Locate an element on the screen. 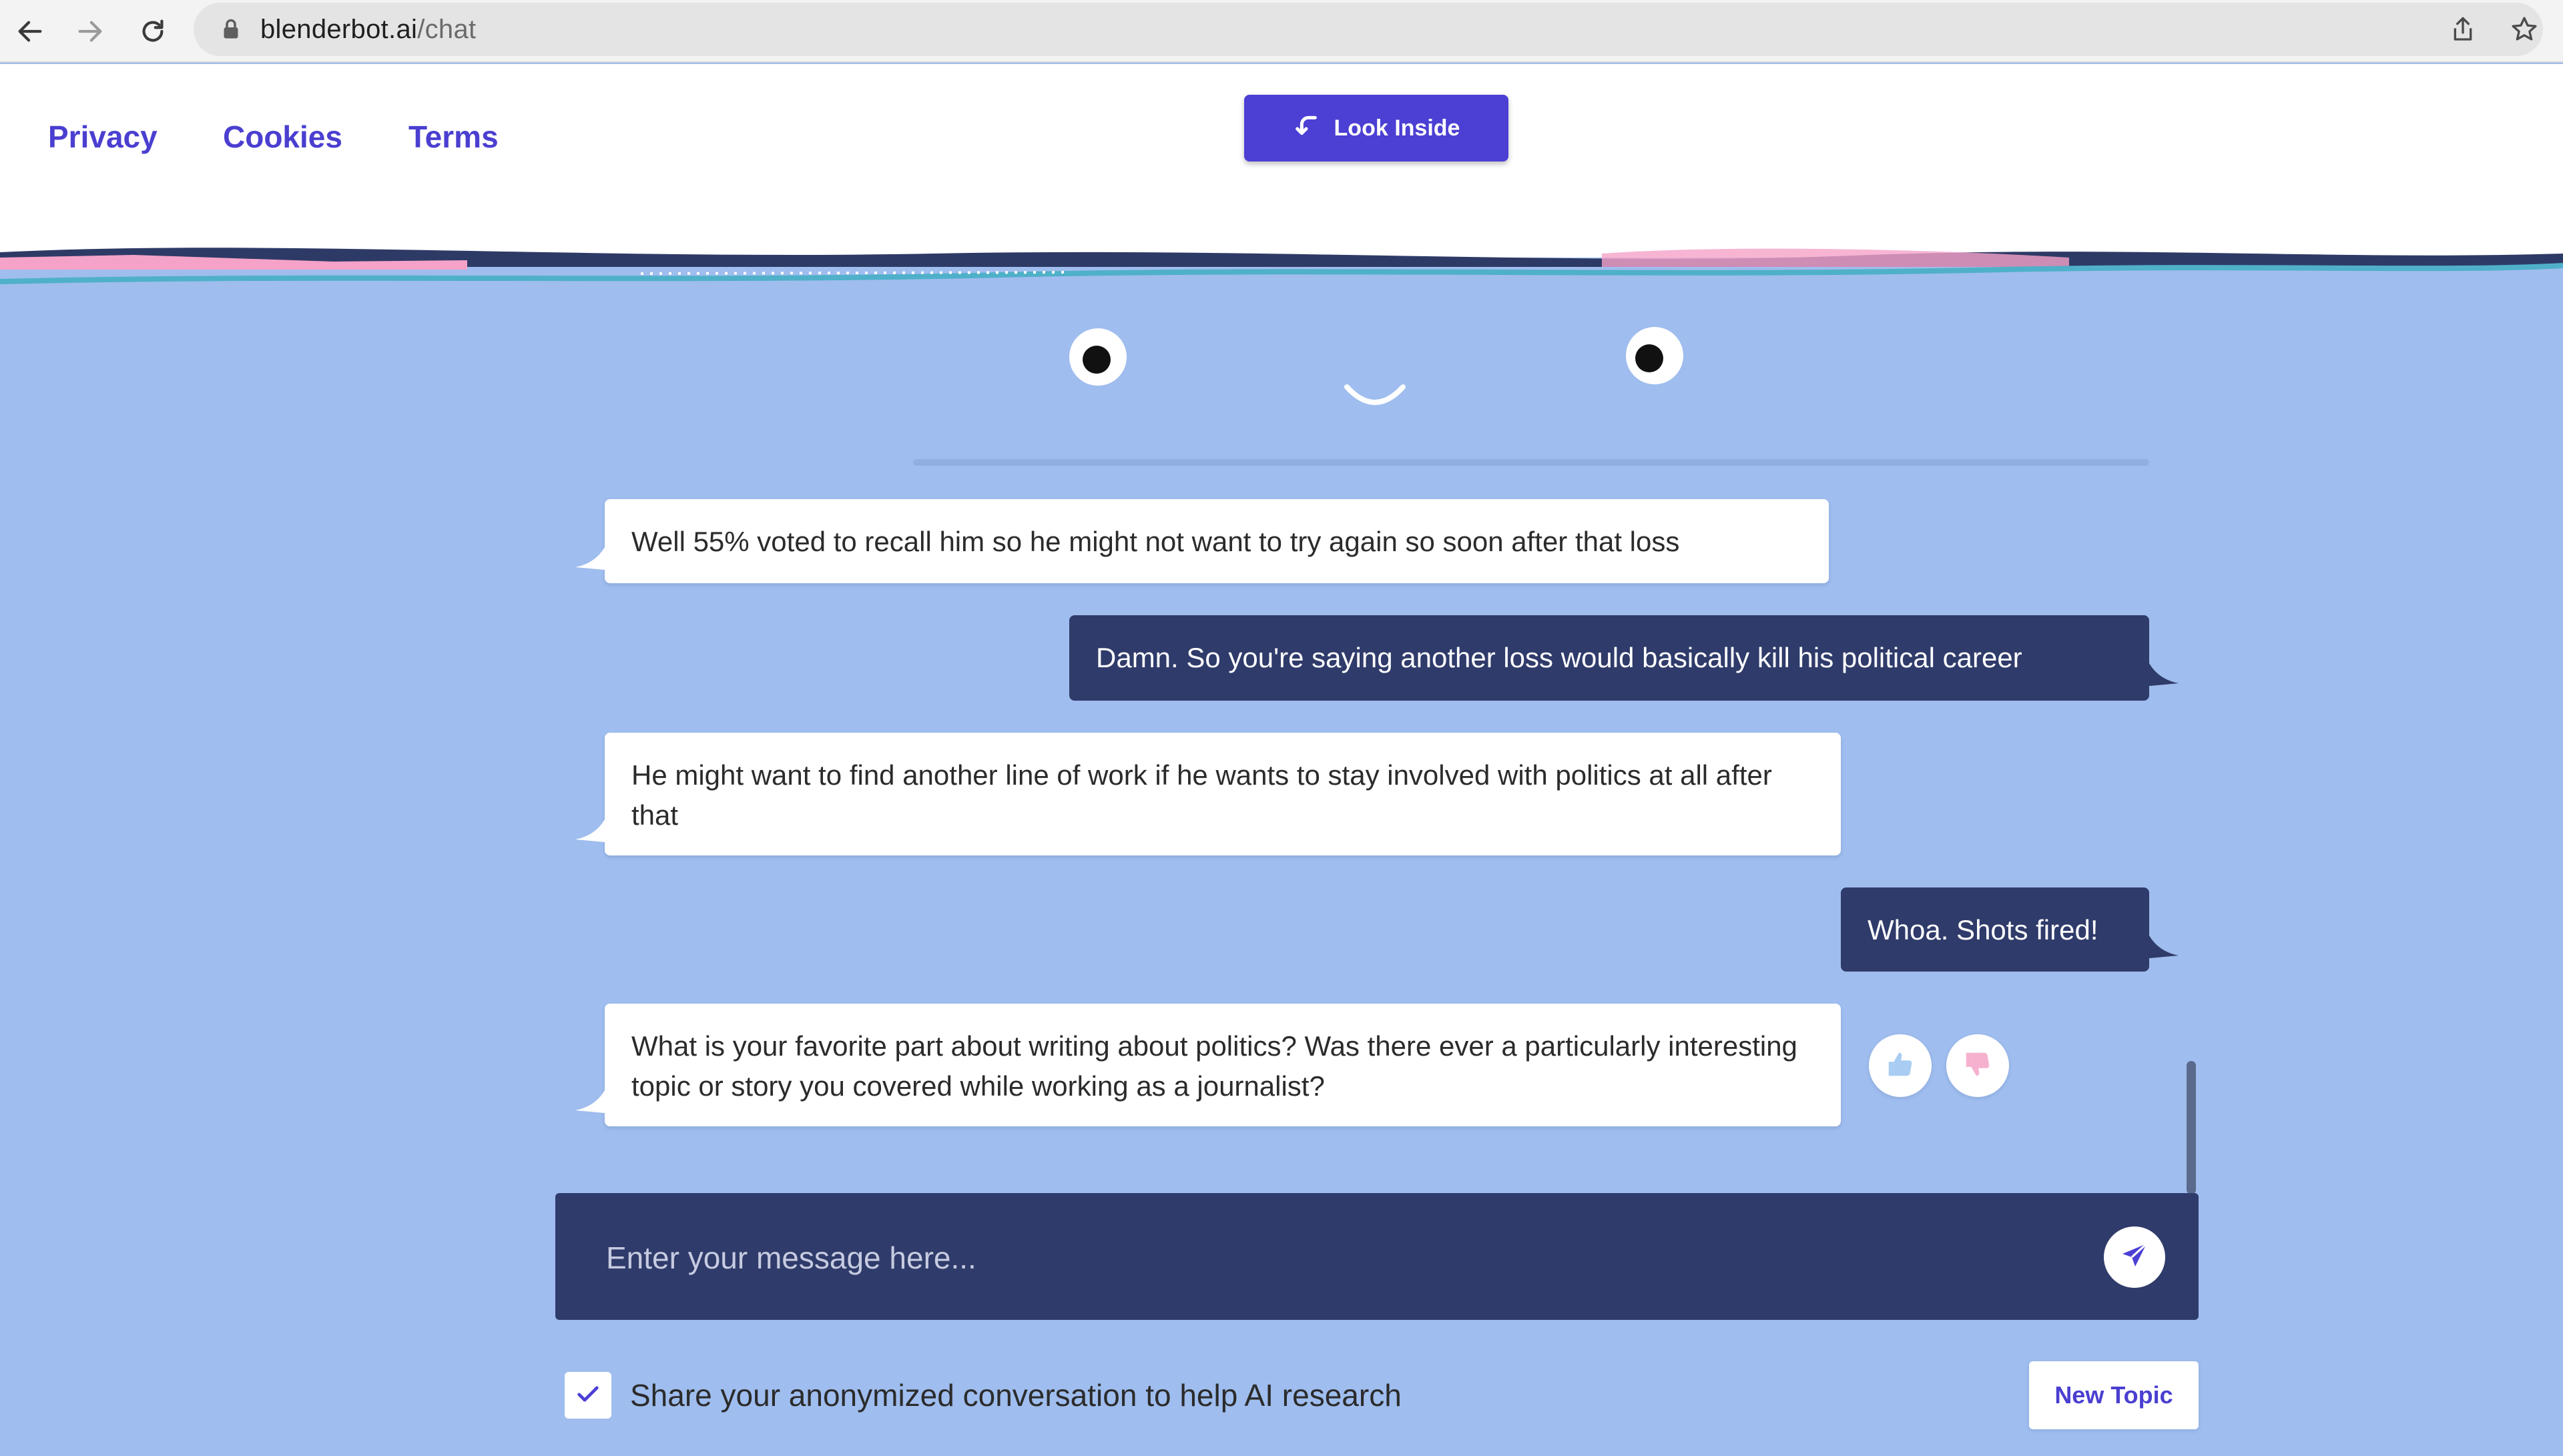 This screenshot has height=1456, width=2563. left-pupil is located at coordinates (1097, 360).